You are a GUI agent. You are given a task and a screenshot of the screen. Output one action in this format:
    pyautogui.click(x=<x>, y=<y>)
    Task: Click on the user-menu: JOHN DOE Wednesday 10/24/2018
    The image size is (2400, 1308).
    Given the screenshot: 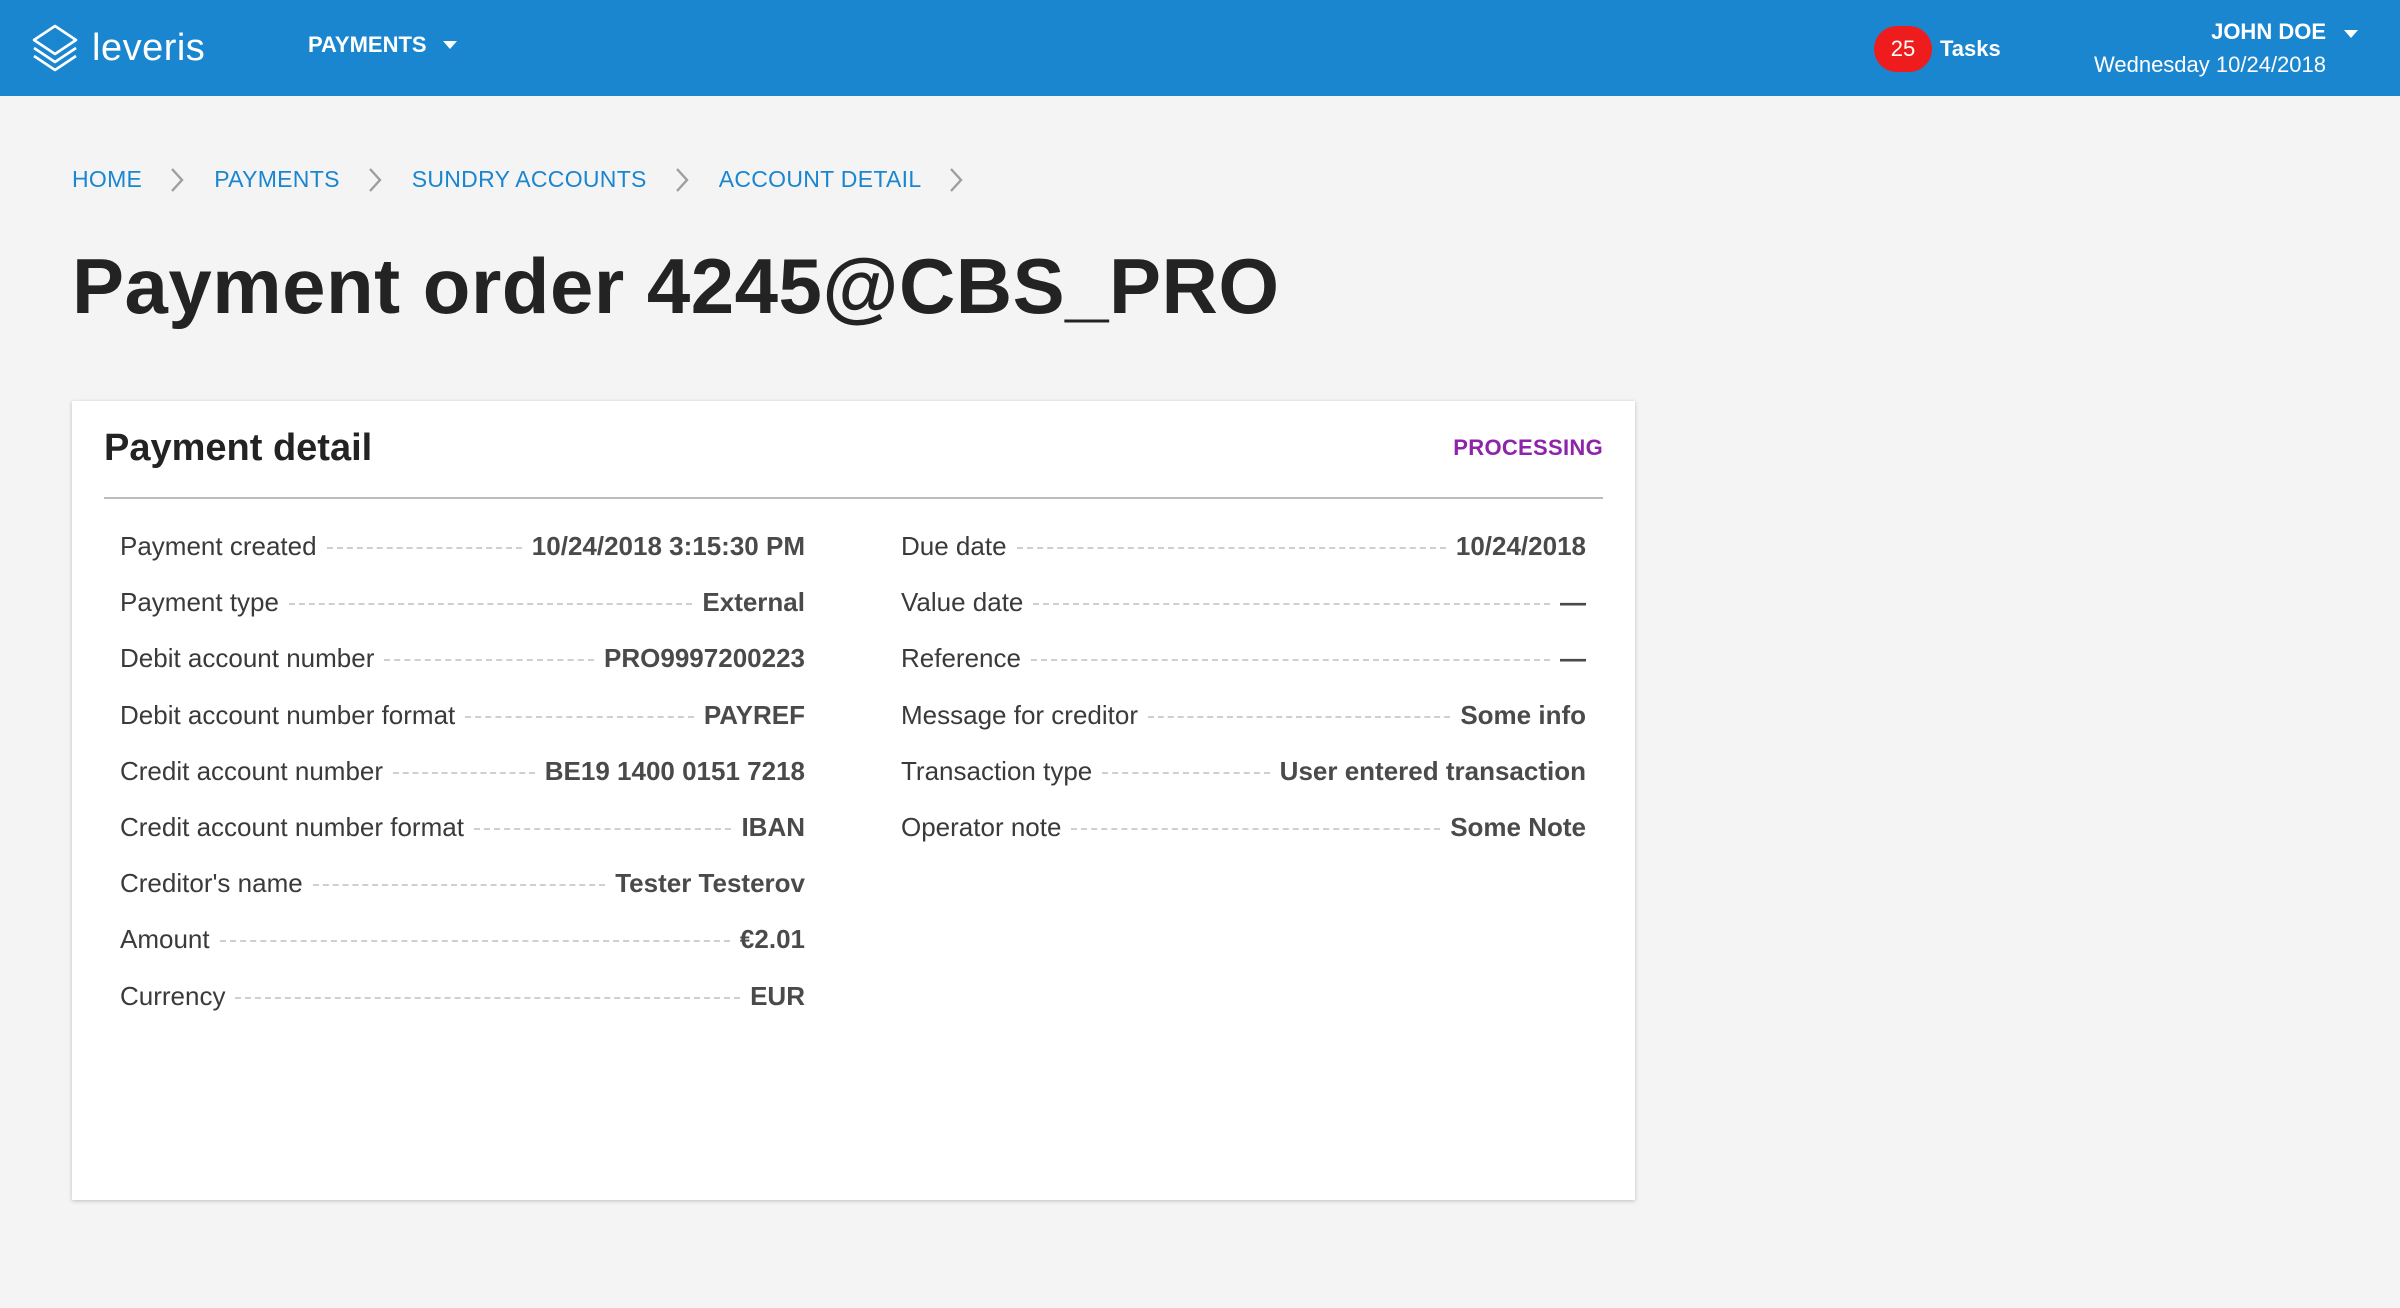 What is the action you would take?
    pyautogui.click(x=2226, y=49)
    